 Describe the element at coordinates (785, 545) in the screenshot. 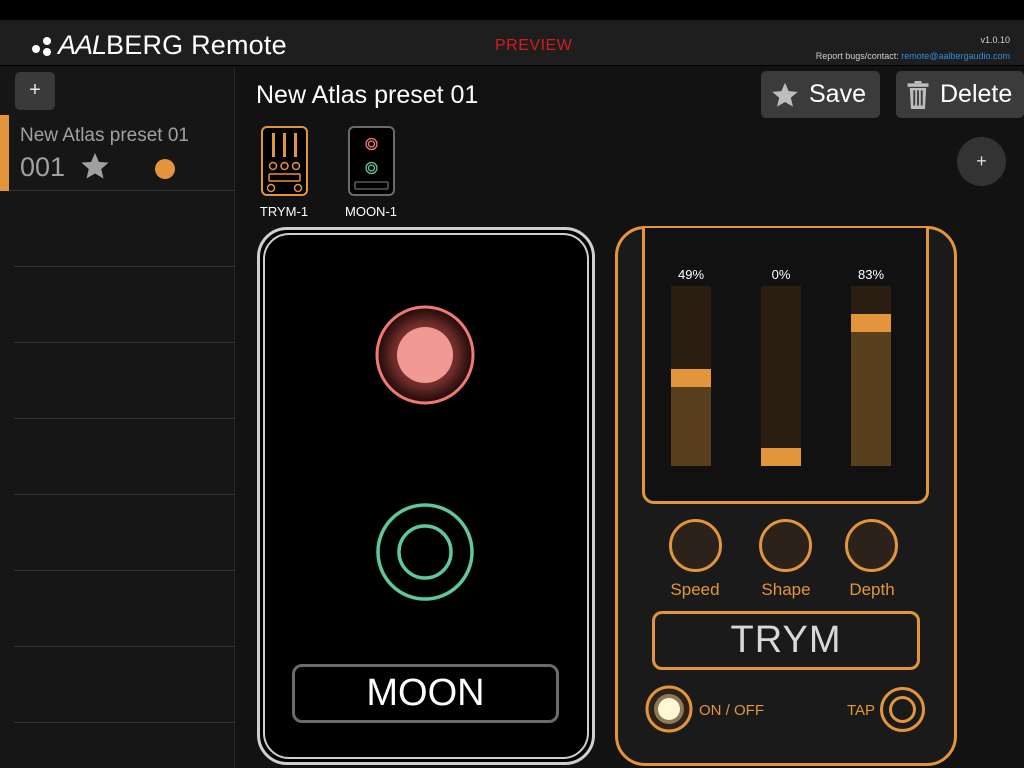

I see `shape-knob` at that location.